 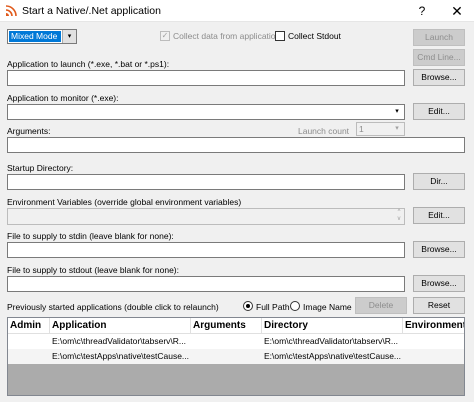 I want to click on image-name-radio, so click(x=295, y=306).